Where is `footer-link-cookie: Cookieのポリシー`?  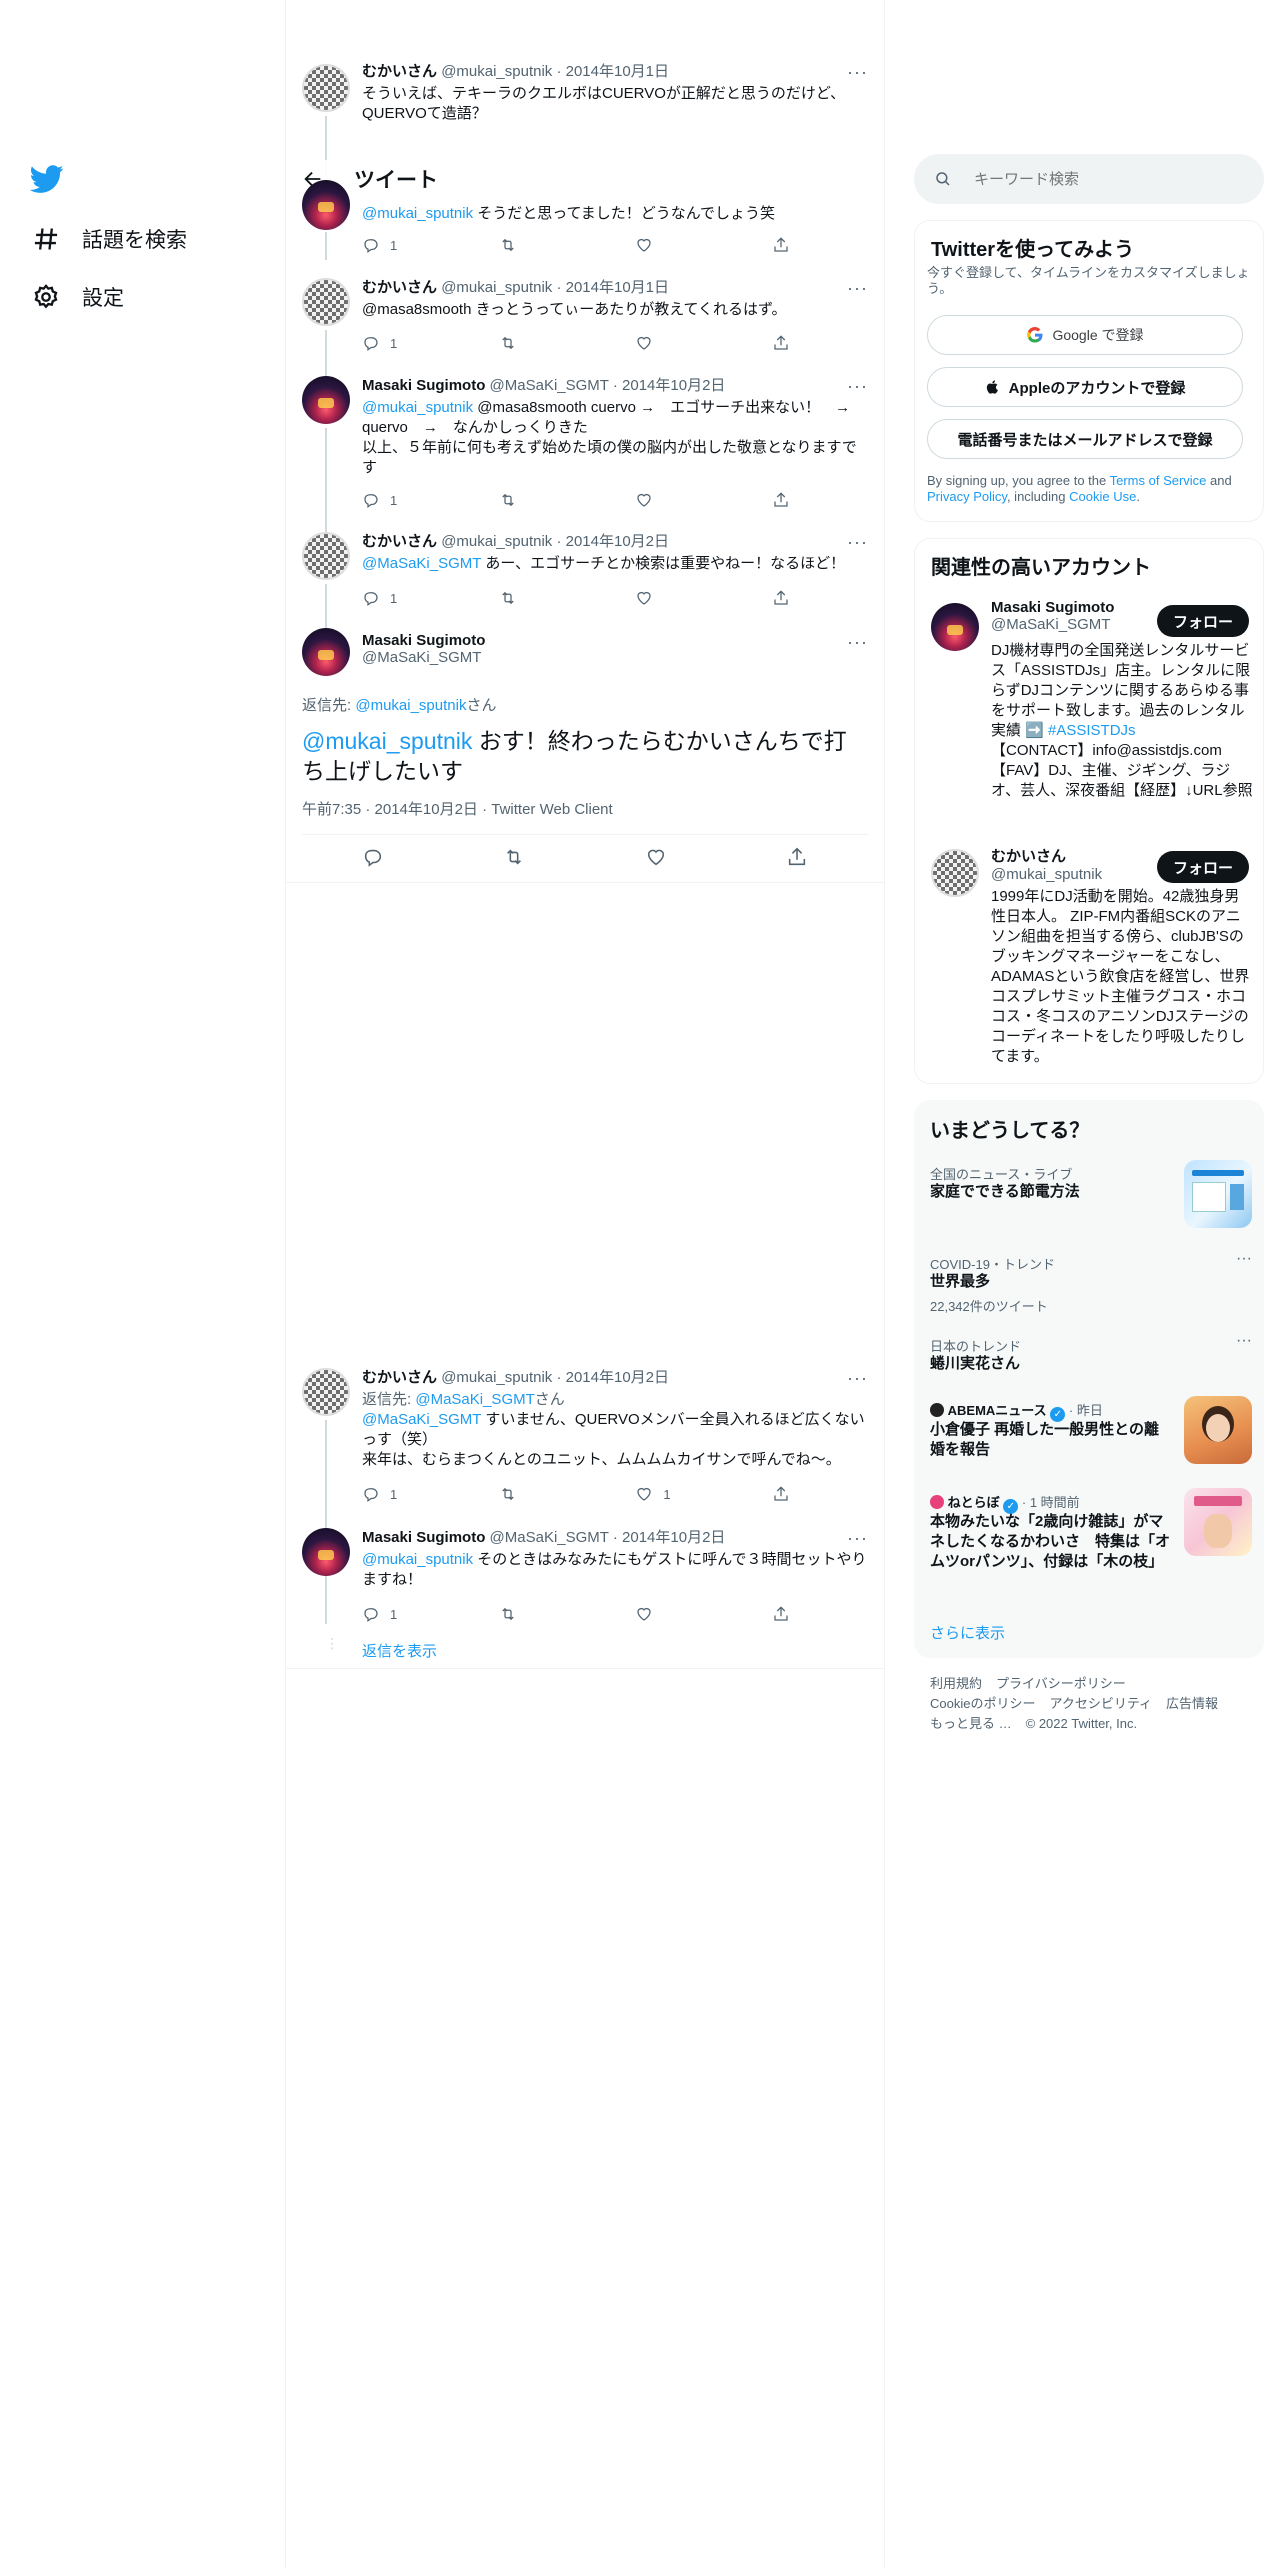 footer-link-cookie: Cookieのポリシー is located at coordinates (982, 1703).